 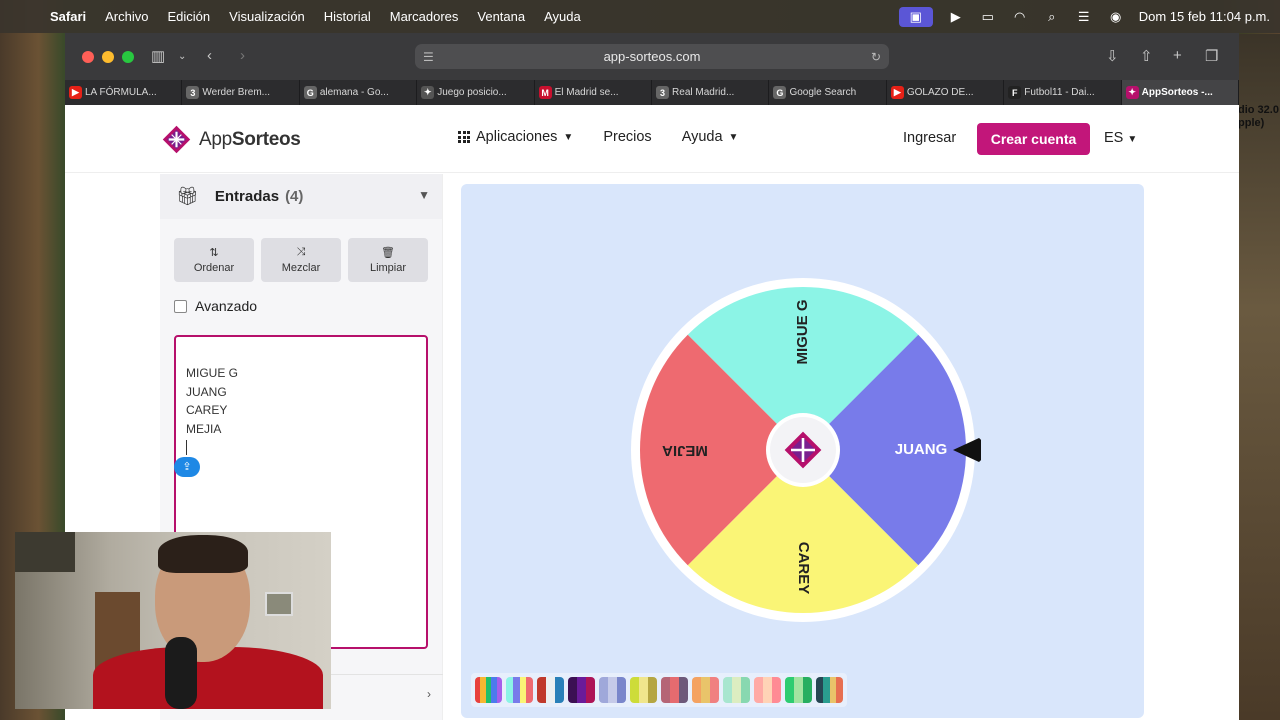 I want to click on close-window-button, so click(x=88, y=56).